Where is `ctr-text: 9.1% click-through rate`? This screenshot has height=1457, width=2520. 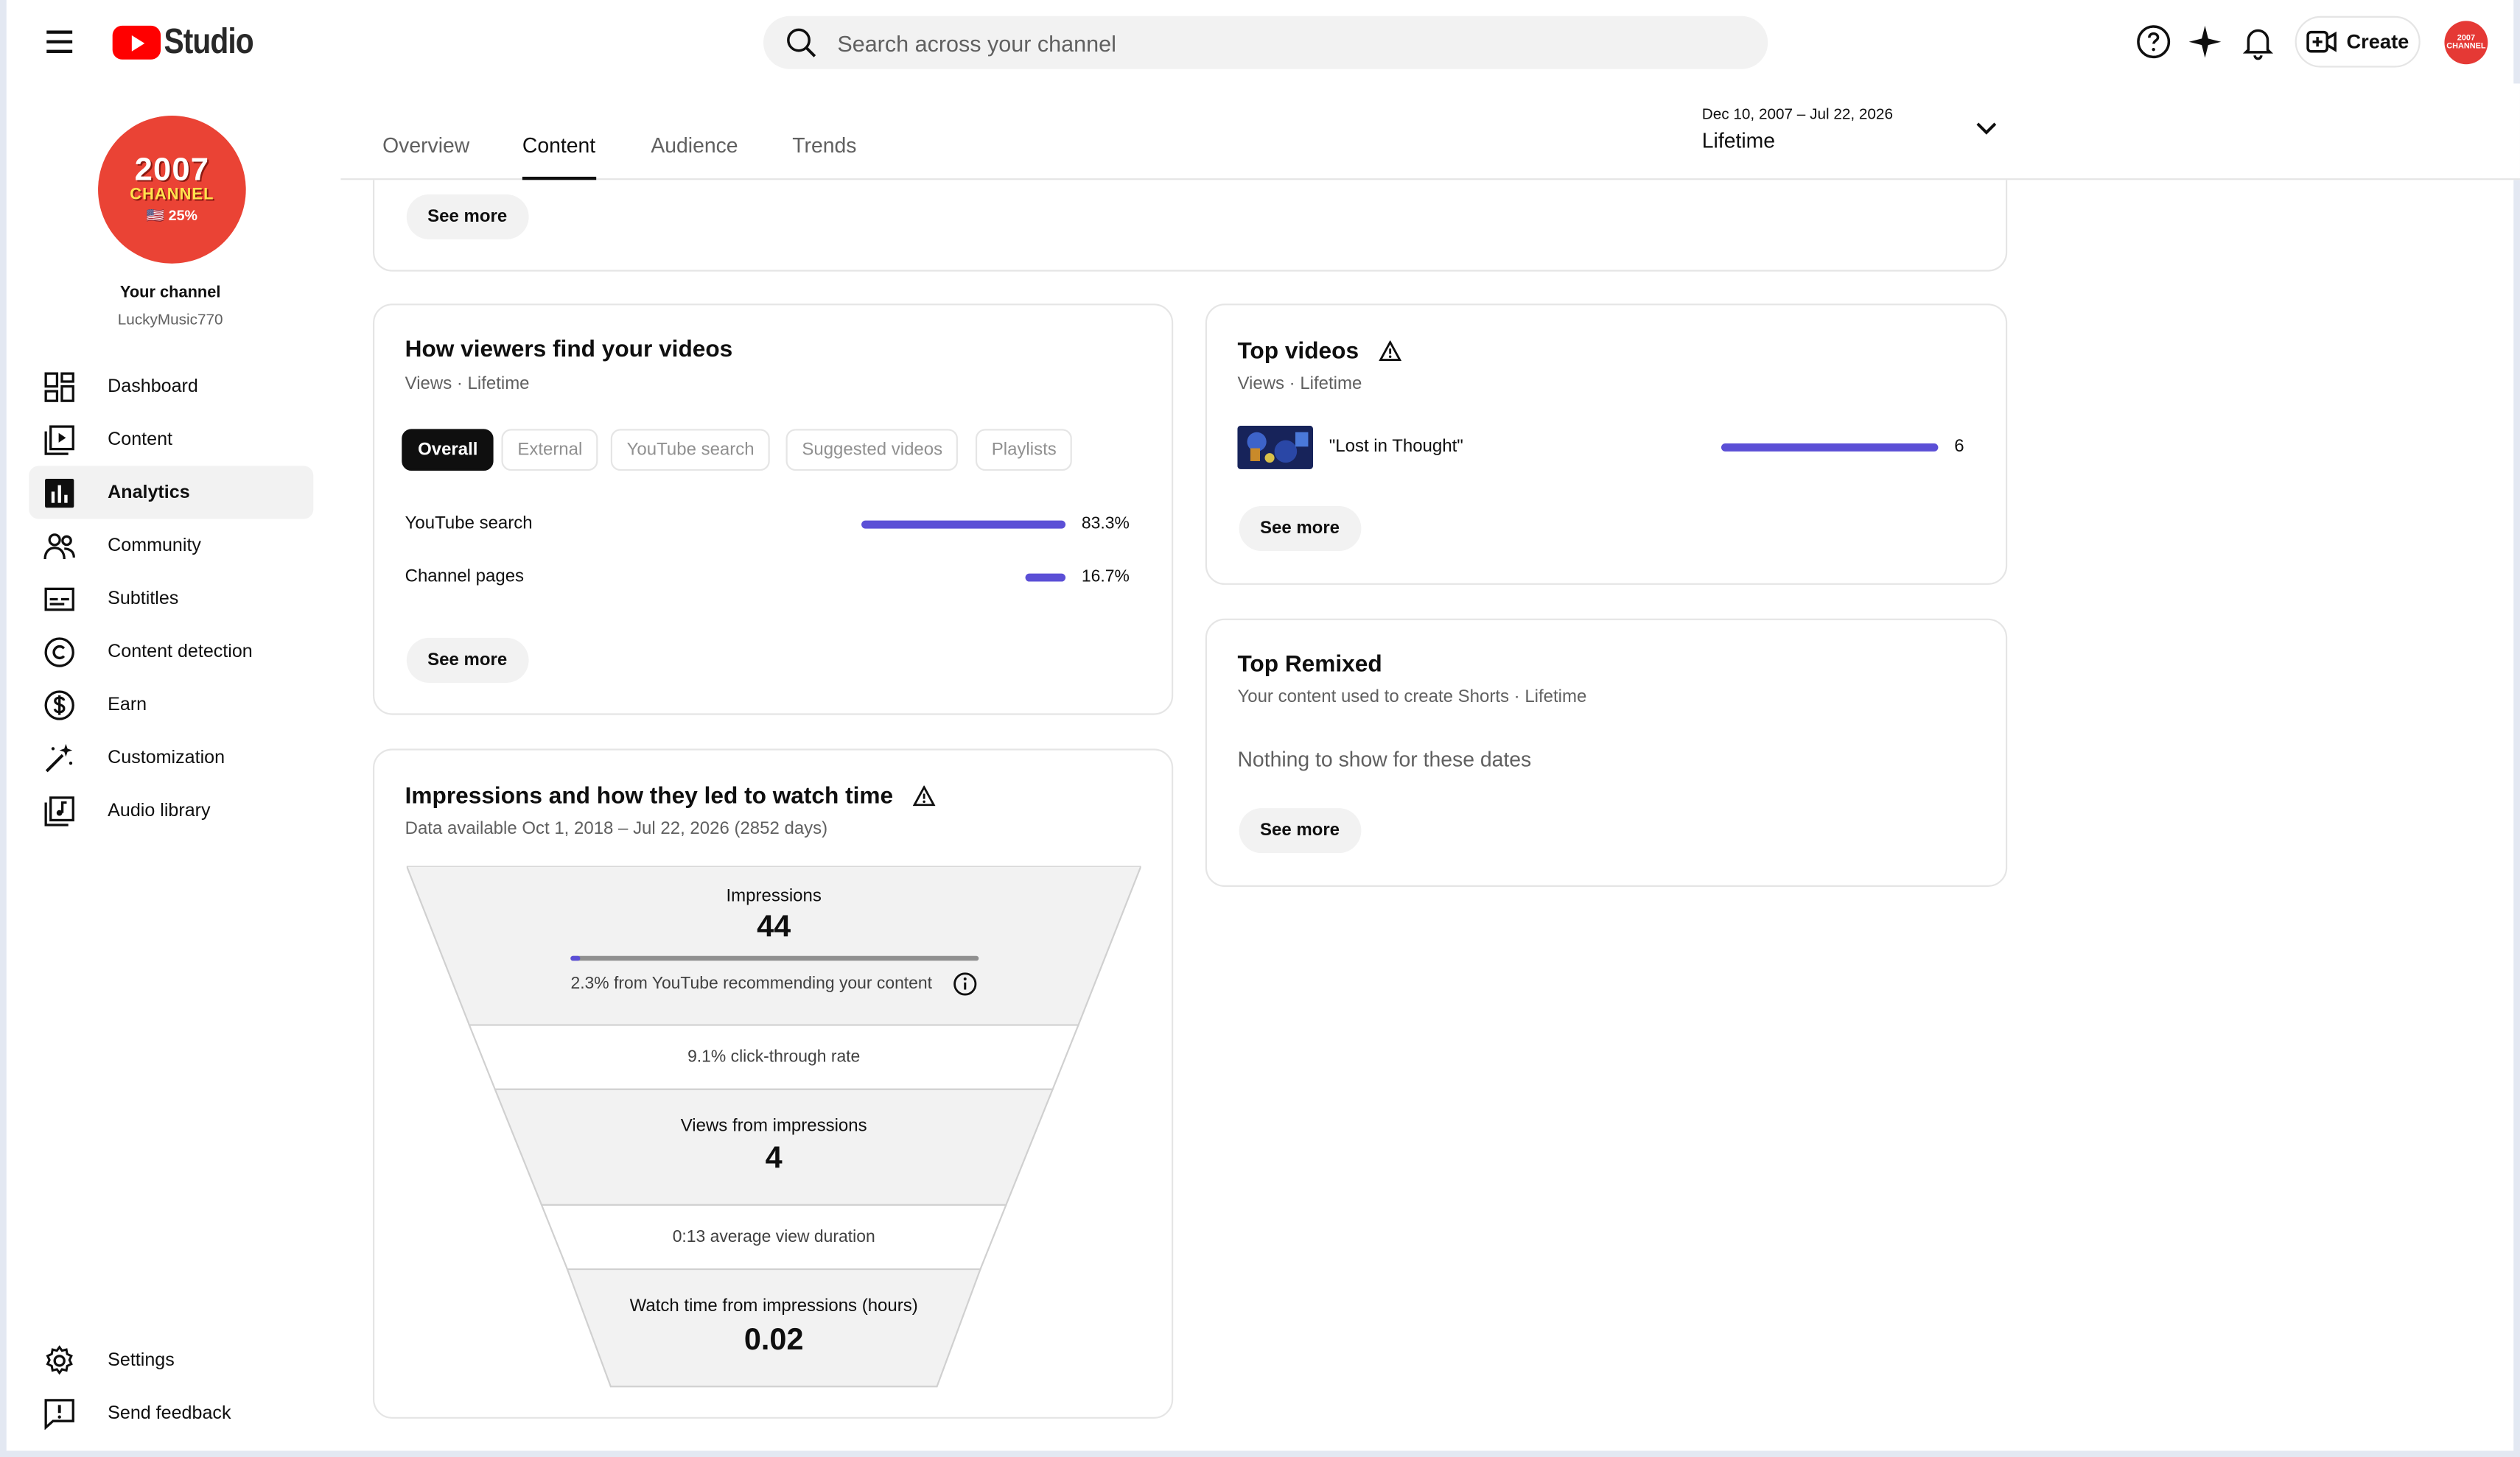
ctr-text: 9.1% click-through rate is located at coordinates (774, 1057).